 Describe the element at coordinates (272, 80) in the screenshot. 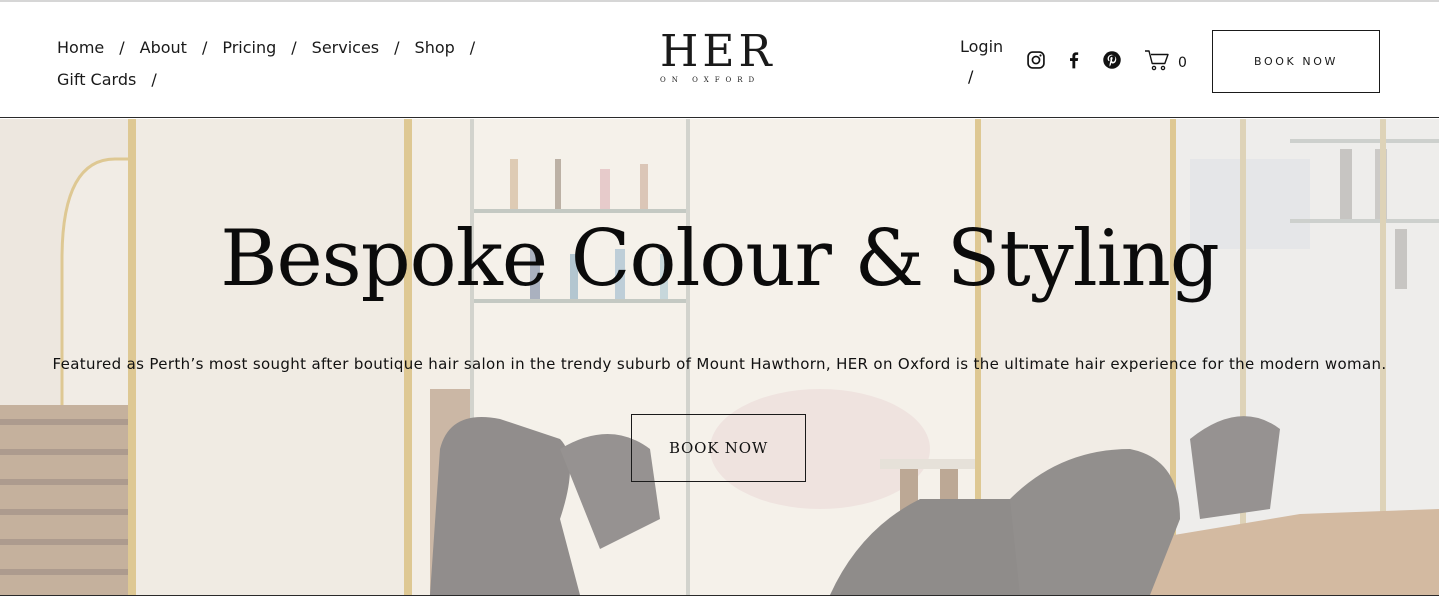

I see `nav-row-2: Gift Cards /` at that location.